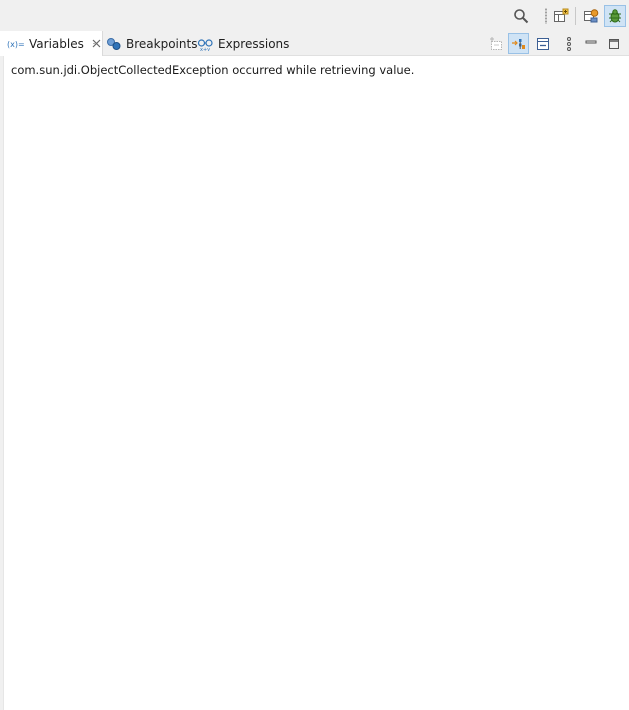 The width and height of the screenshot is (629, 710). Describe the element at coordinates (561, 16) in the screenshot. I see `open-perspective-icon` at that location.